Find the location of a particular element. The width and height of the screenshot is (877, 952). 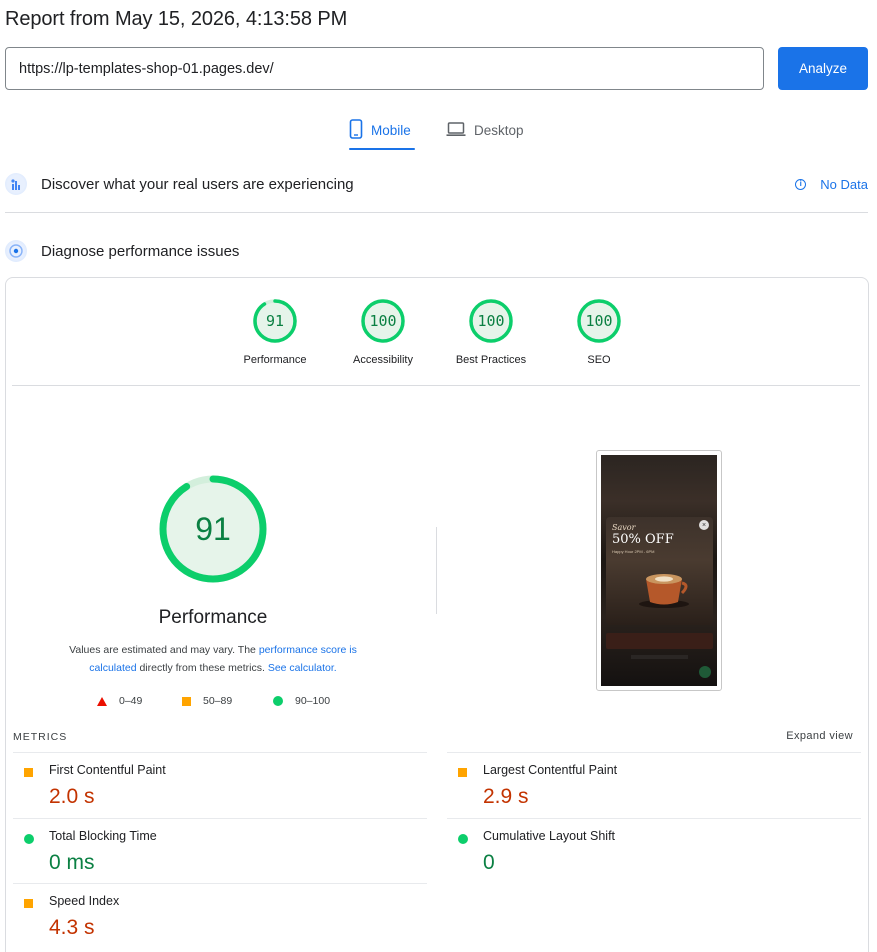

expand-view-button: Expand view is located at coordinates (819, 736).